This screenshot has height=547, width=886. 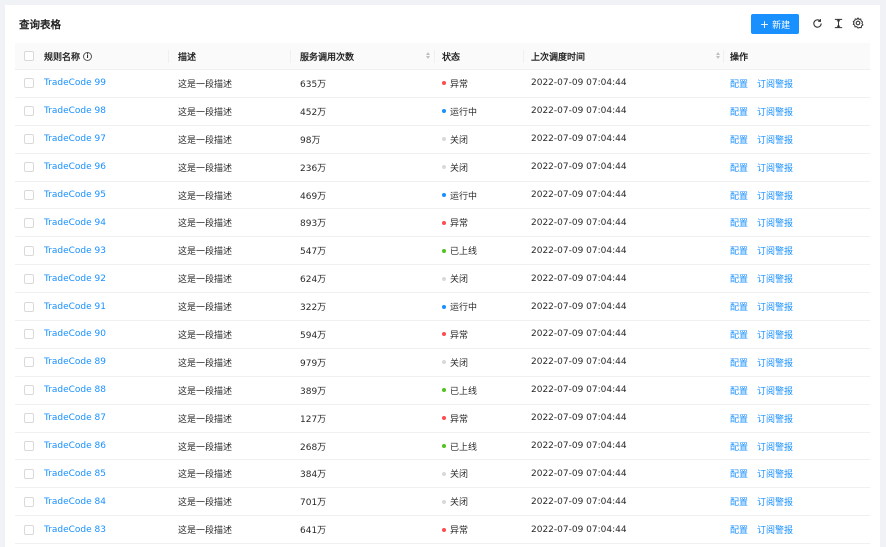 I want to click on select-all-cell, so click(x=31, y=56).